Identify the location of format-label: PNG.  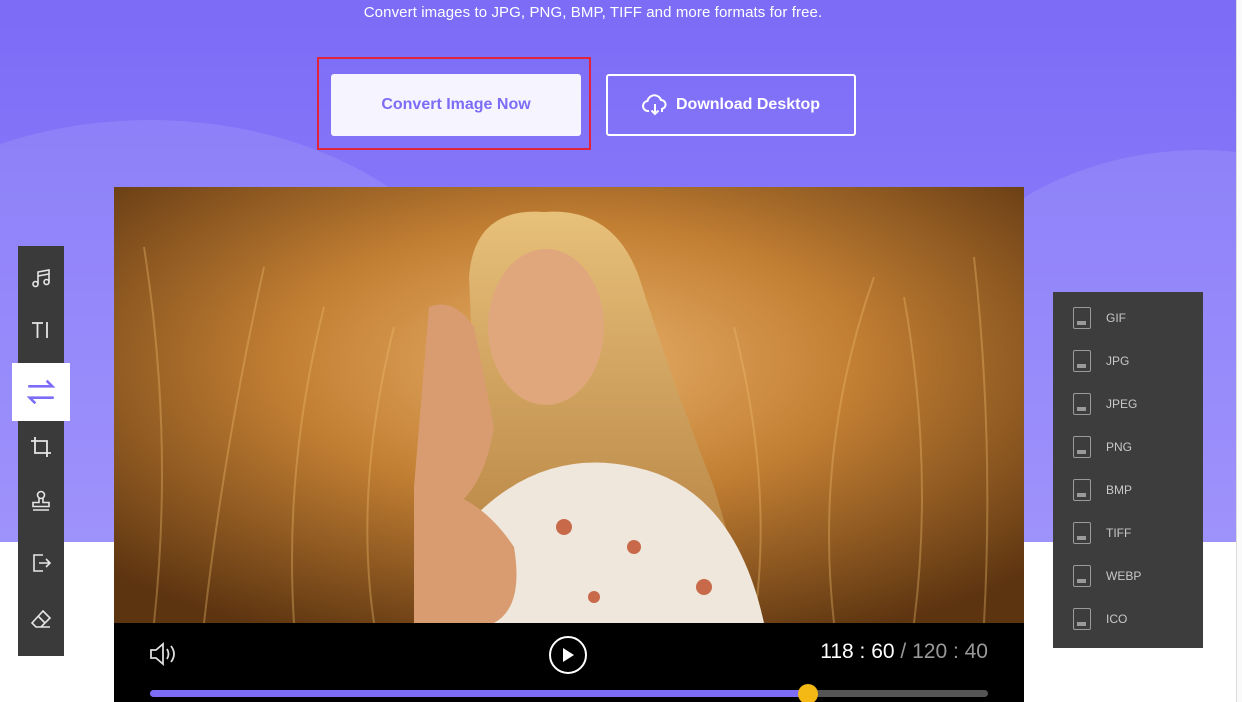
(1119, 447).